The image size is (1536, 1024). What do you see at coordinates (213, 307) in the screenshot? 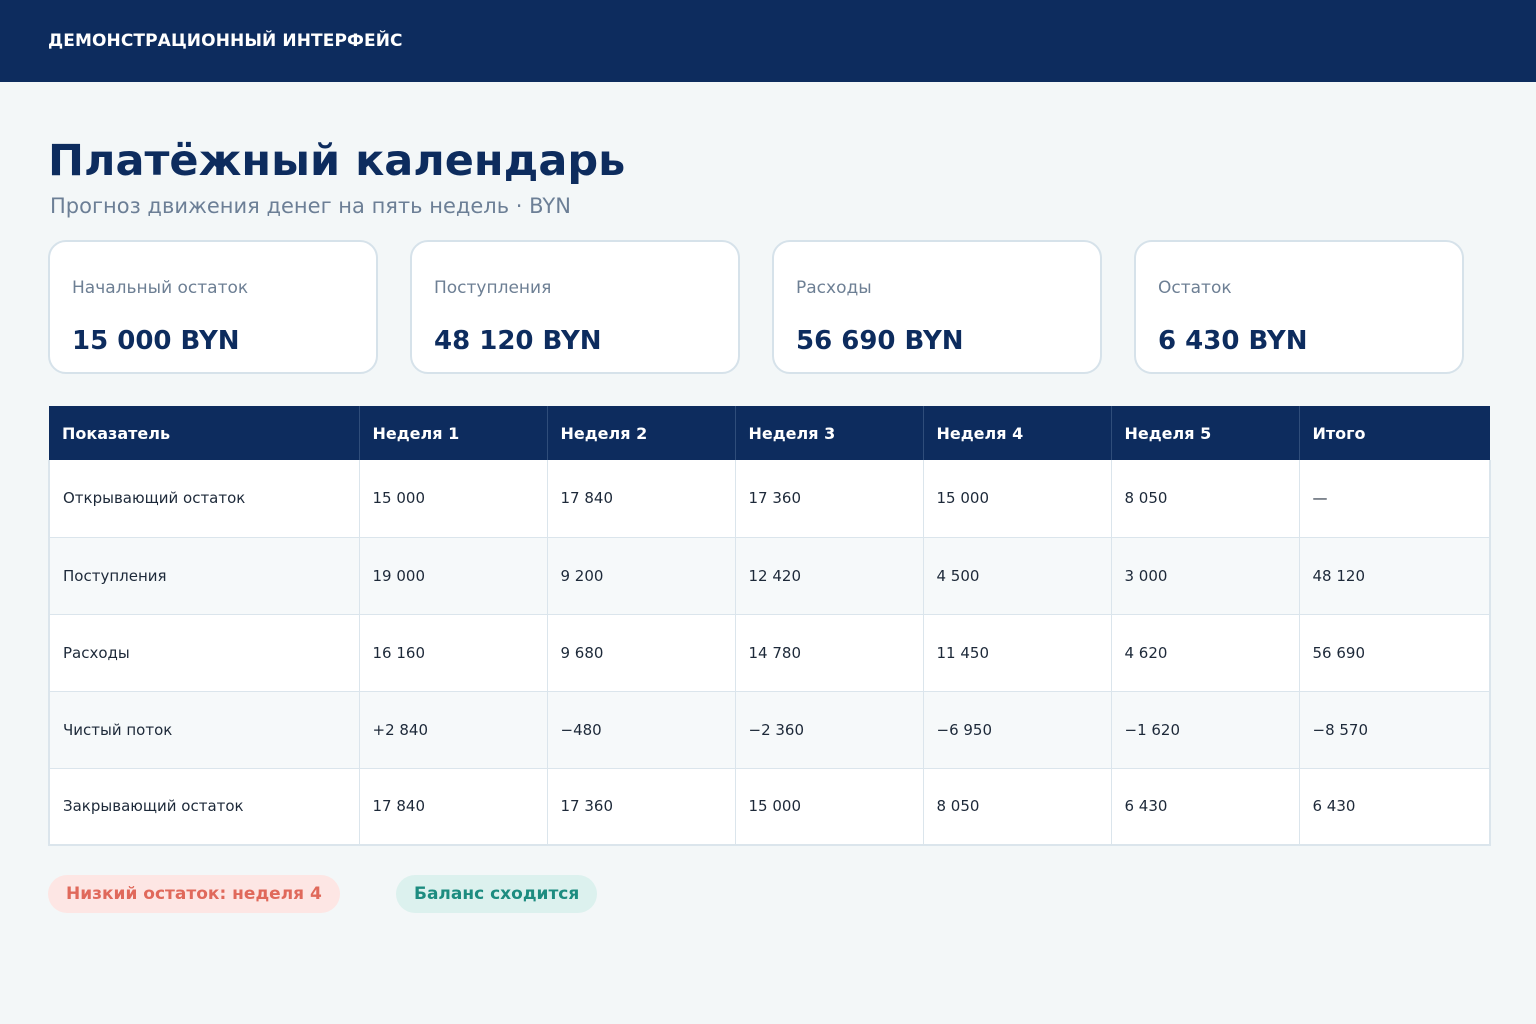
I see `summary-card-opening-balance: Начальный остаток 15 000 BYN` at bounding box center [213, 307].